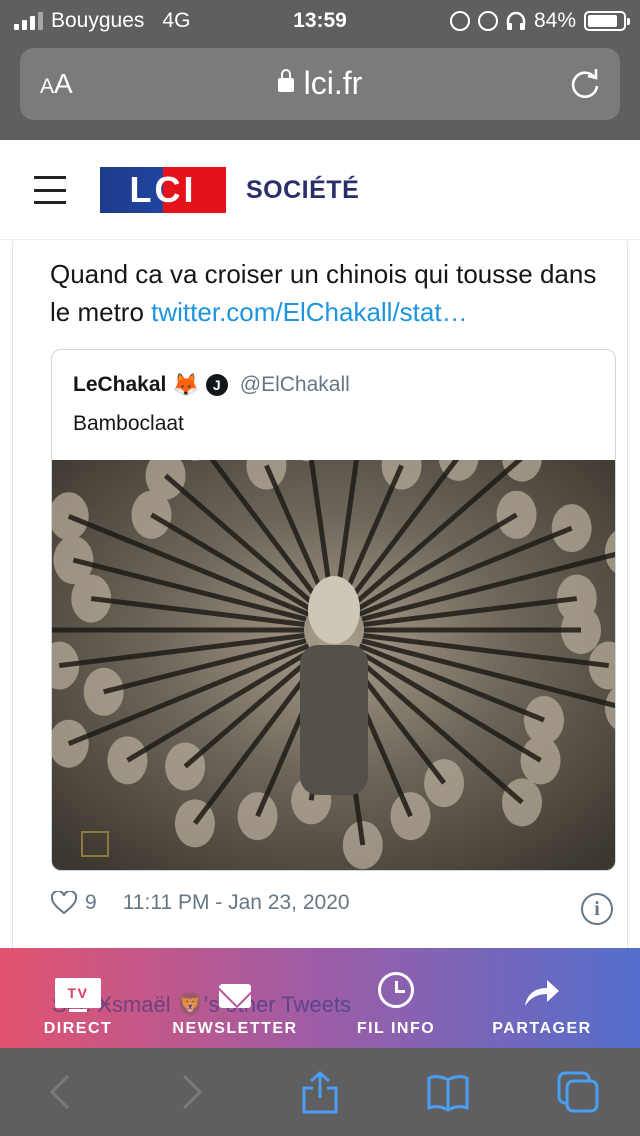 This screenshot has width=640, height=1136. I want to click on lci-logo: LCI, so click(163, 190).